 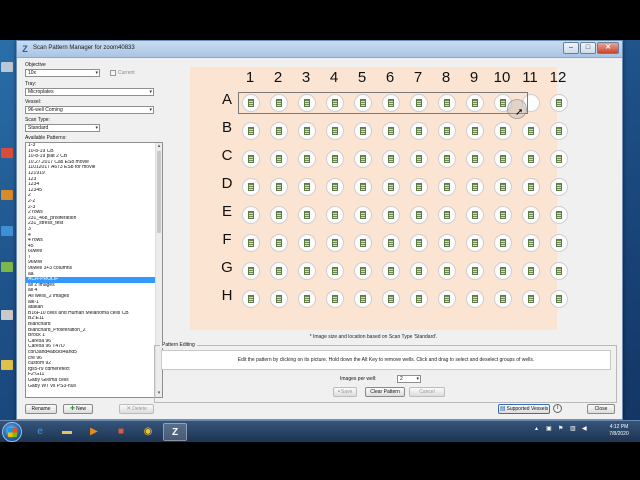 What do you see at coordinates (227, 267) in the screenshot?
I see `row-label: G` at bounding box center [227, 267].